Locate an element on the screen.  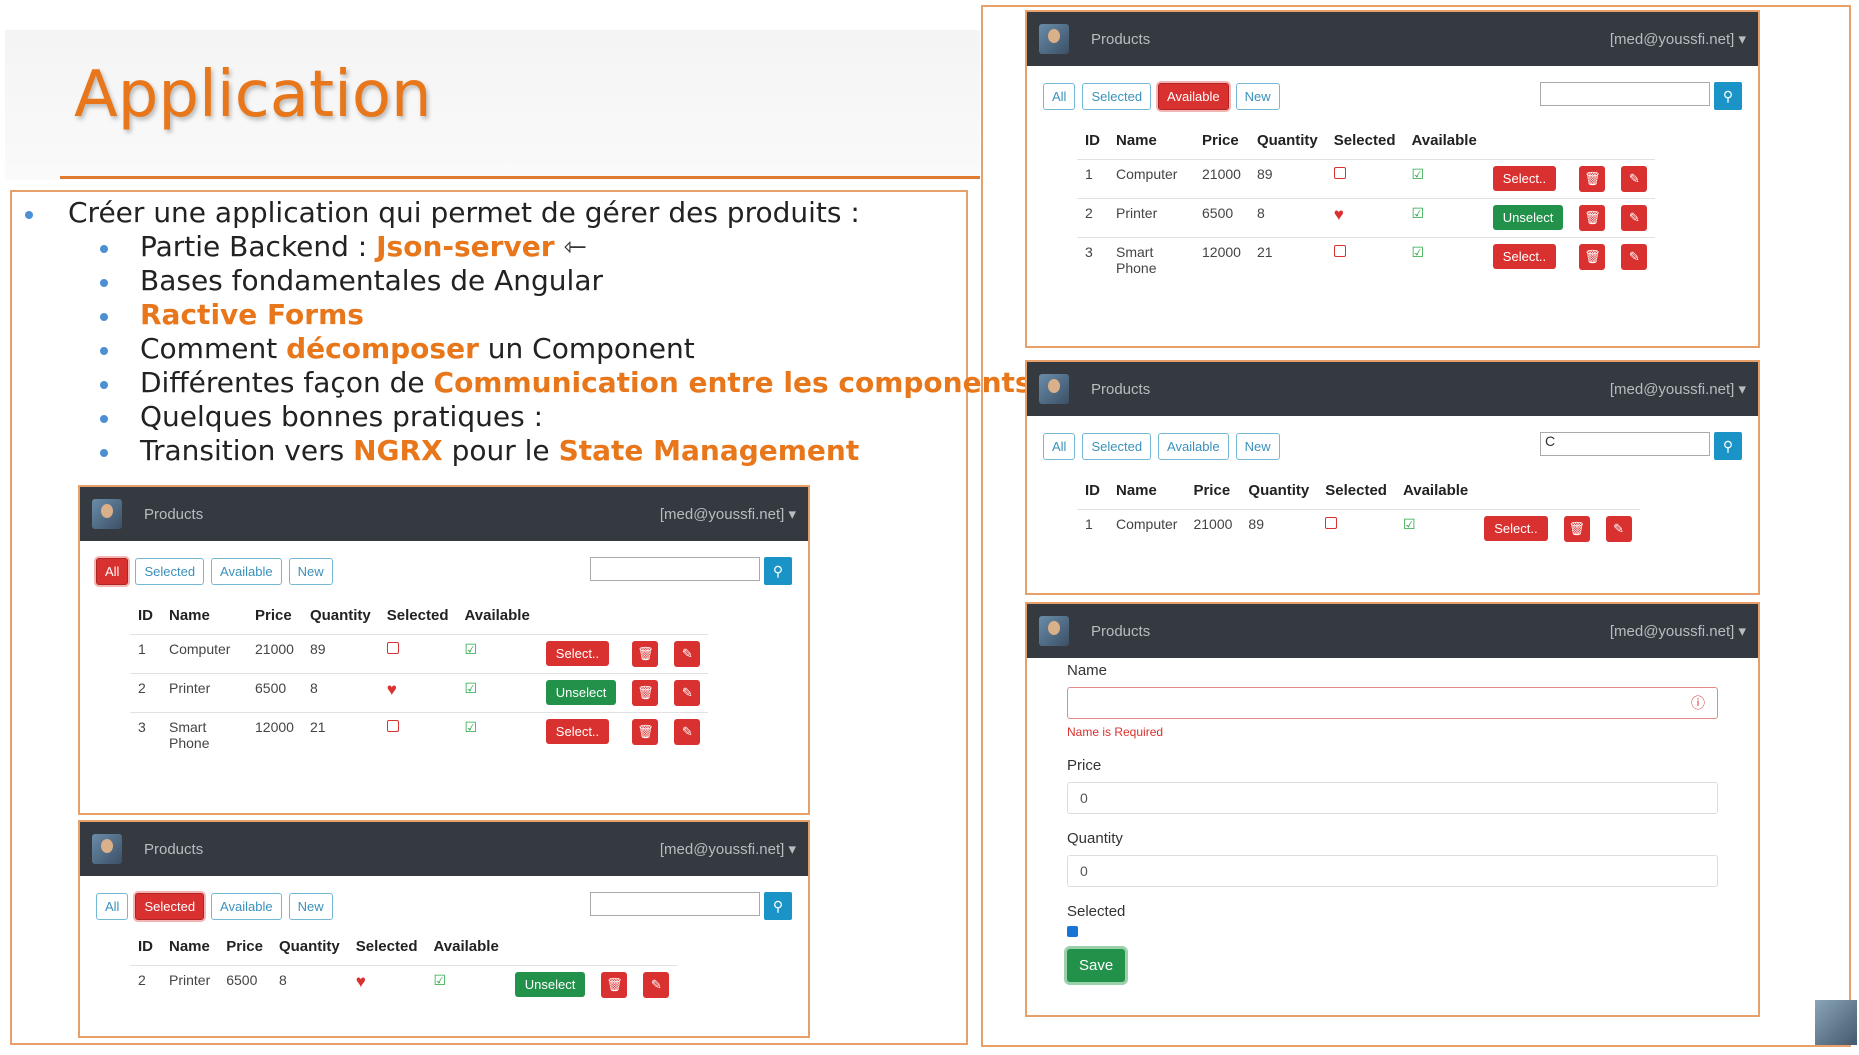
bullet-item: Comment décomposer un Component is located at coordinates (528, 349).